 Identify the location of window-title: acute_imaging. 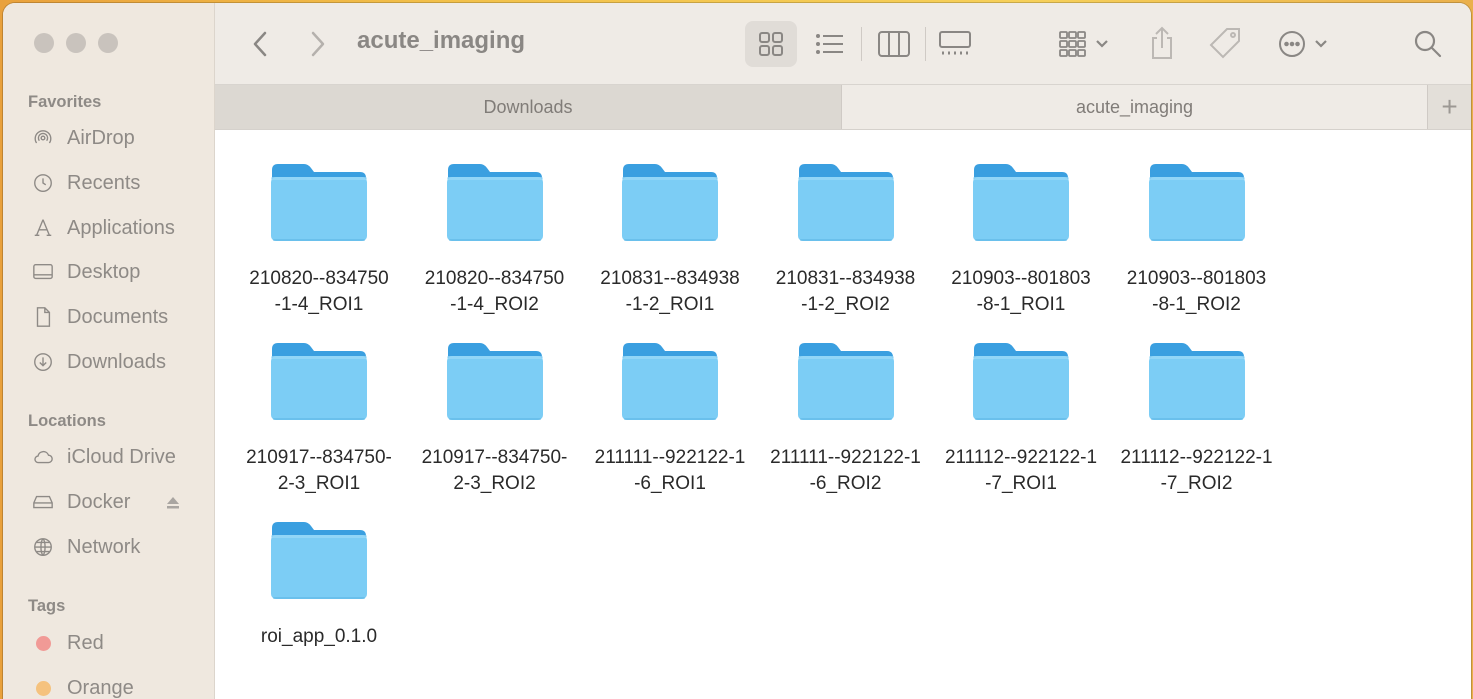
(441, 40).